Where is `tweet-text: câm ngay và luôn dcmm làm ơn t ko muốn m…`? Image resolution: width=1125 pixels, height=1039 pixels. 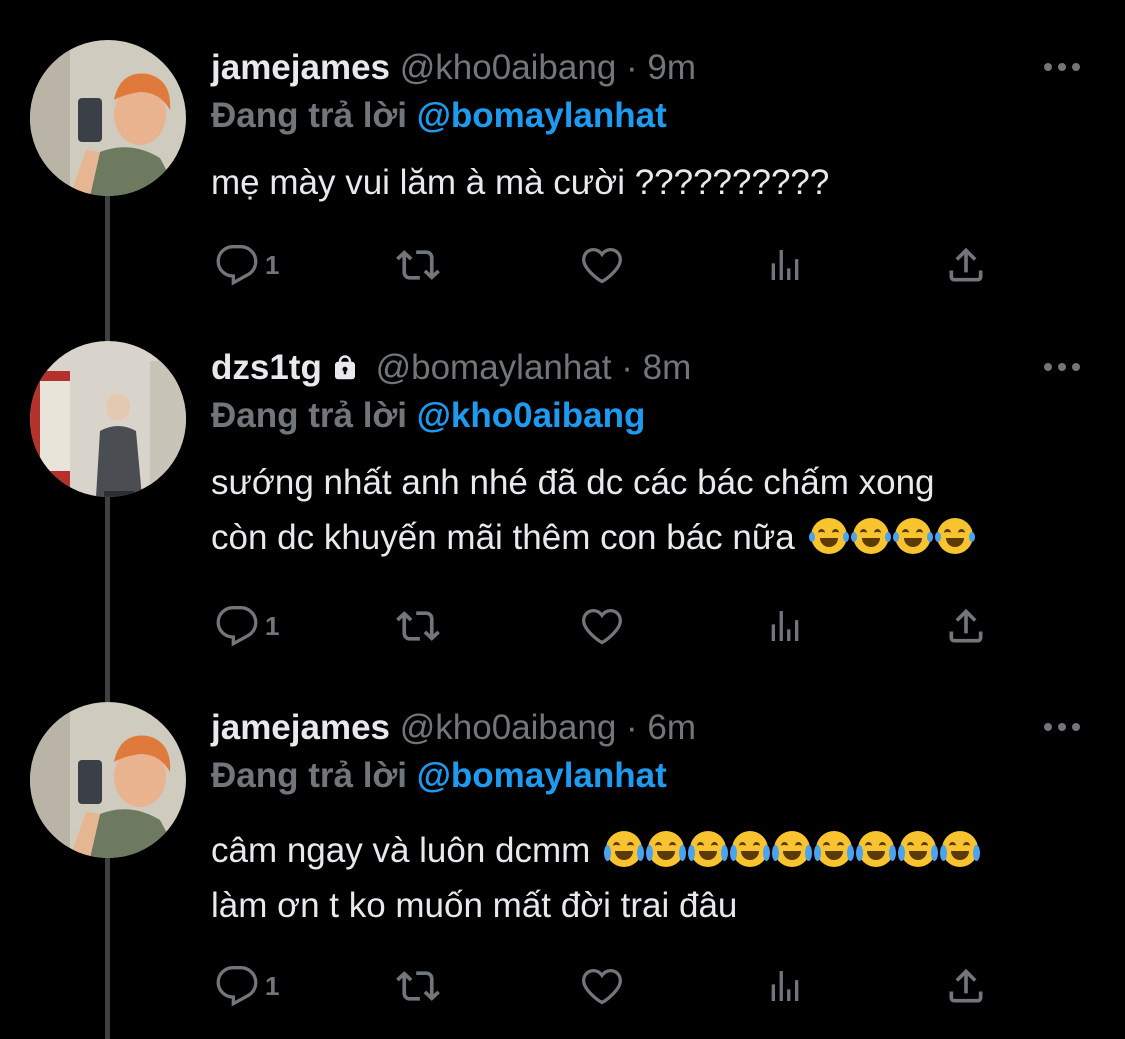 tweet-text: câm ngay và luôn dcmm làm ơn t ko muốn m… is located at coordinates (596, 878).